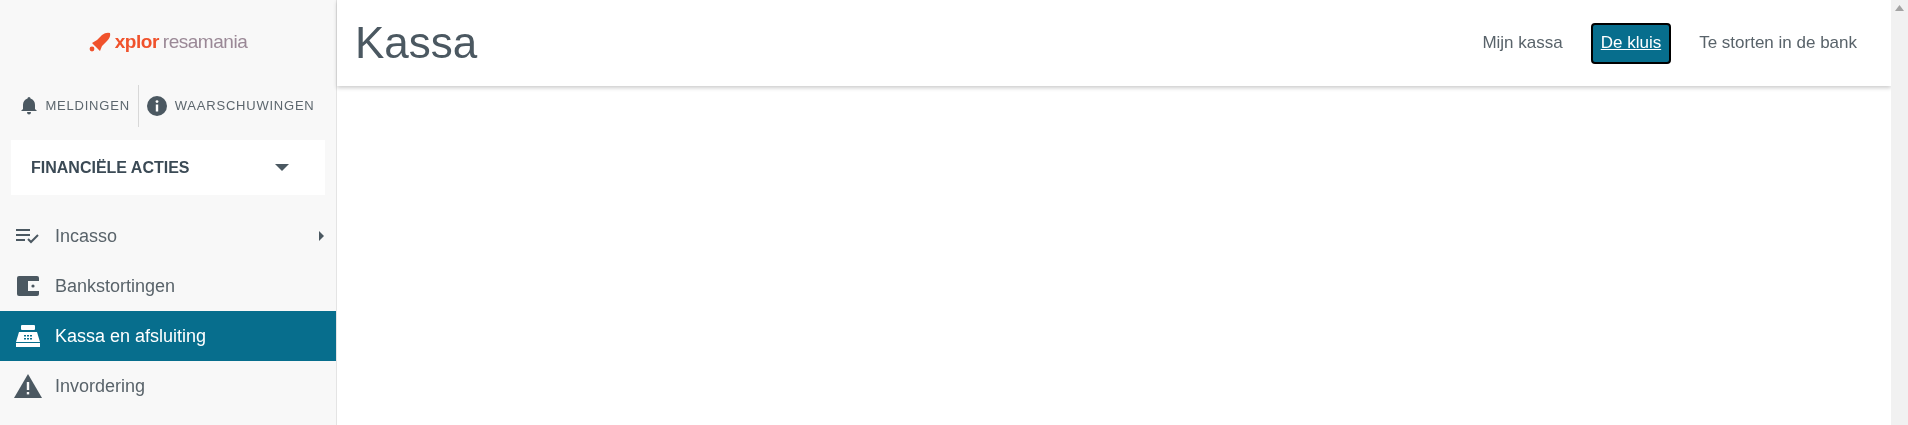 The image size is (1908, 425). Describe the element at coordinates (1522, 43) in the screenshot. I see `tab: Mijn kassa` at that location.